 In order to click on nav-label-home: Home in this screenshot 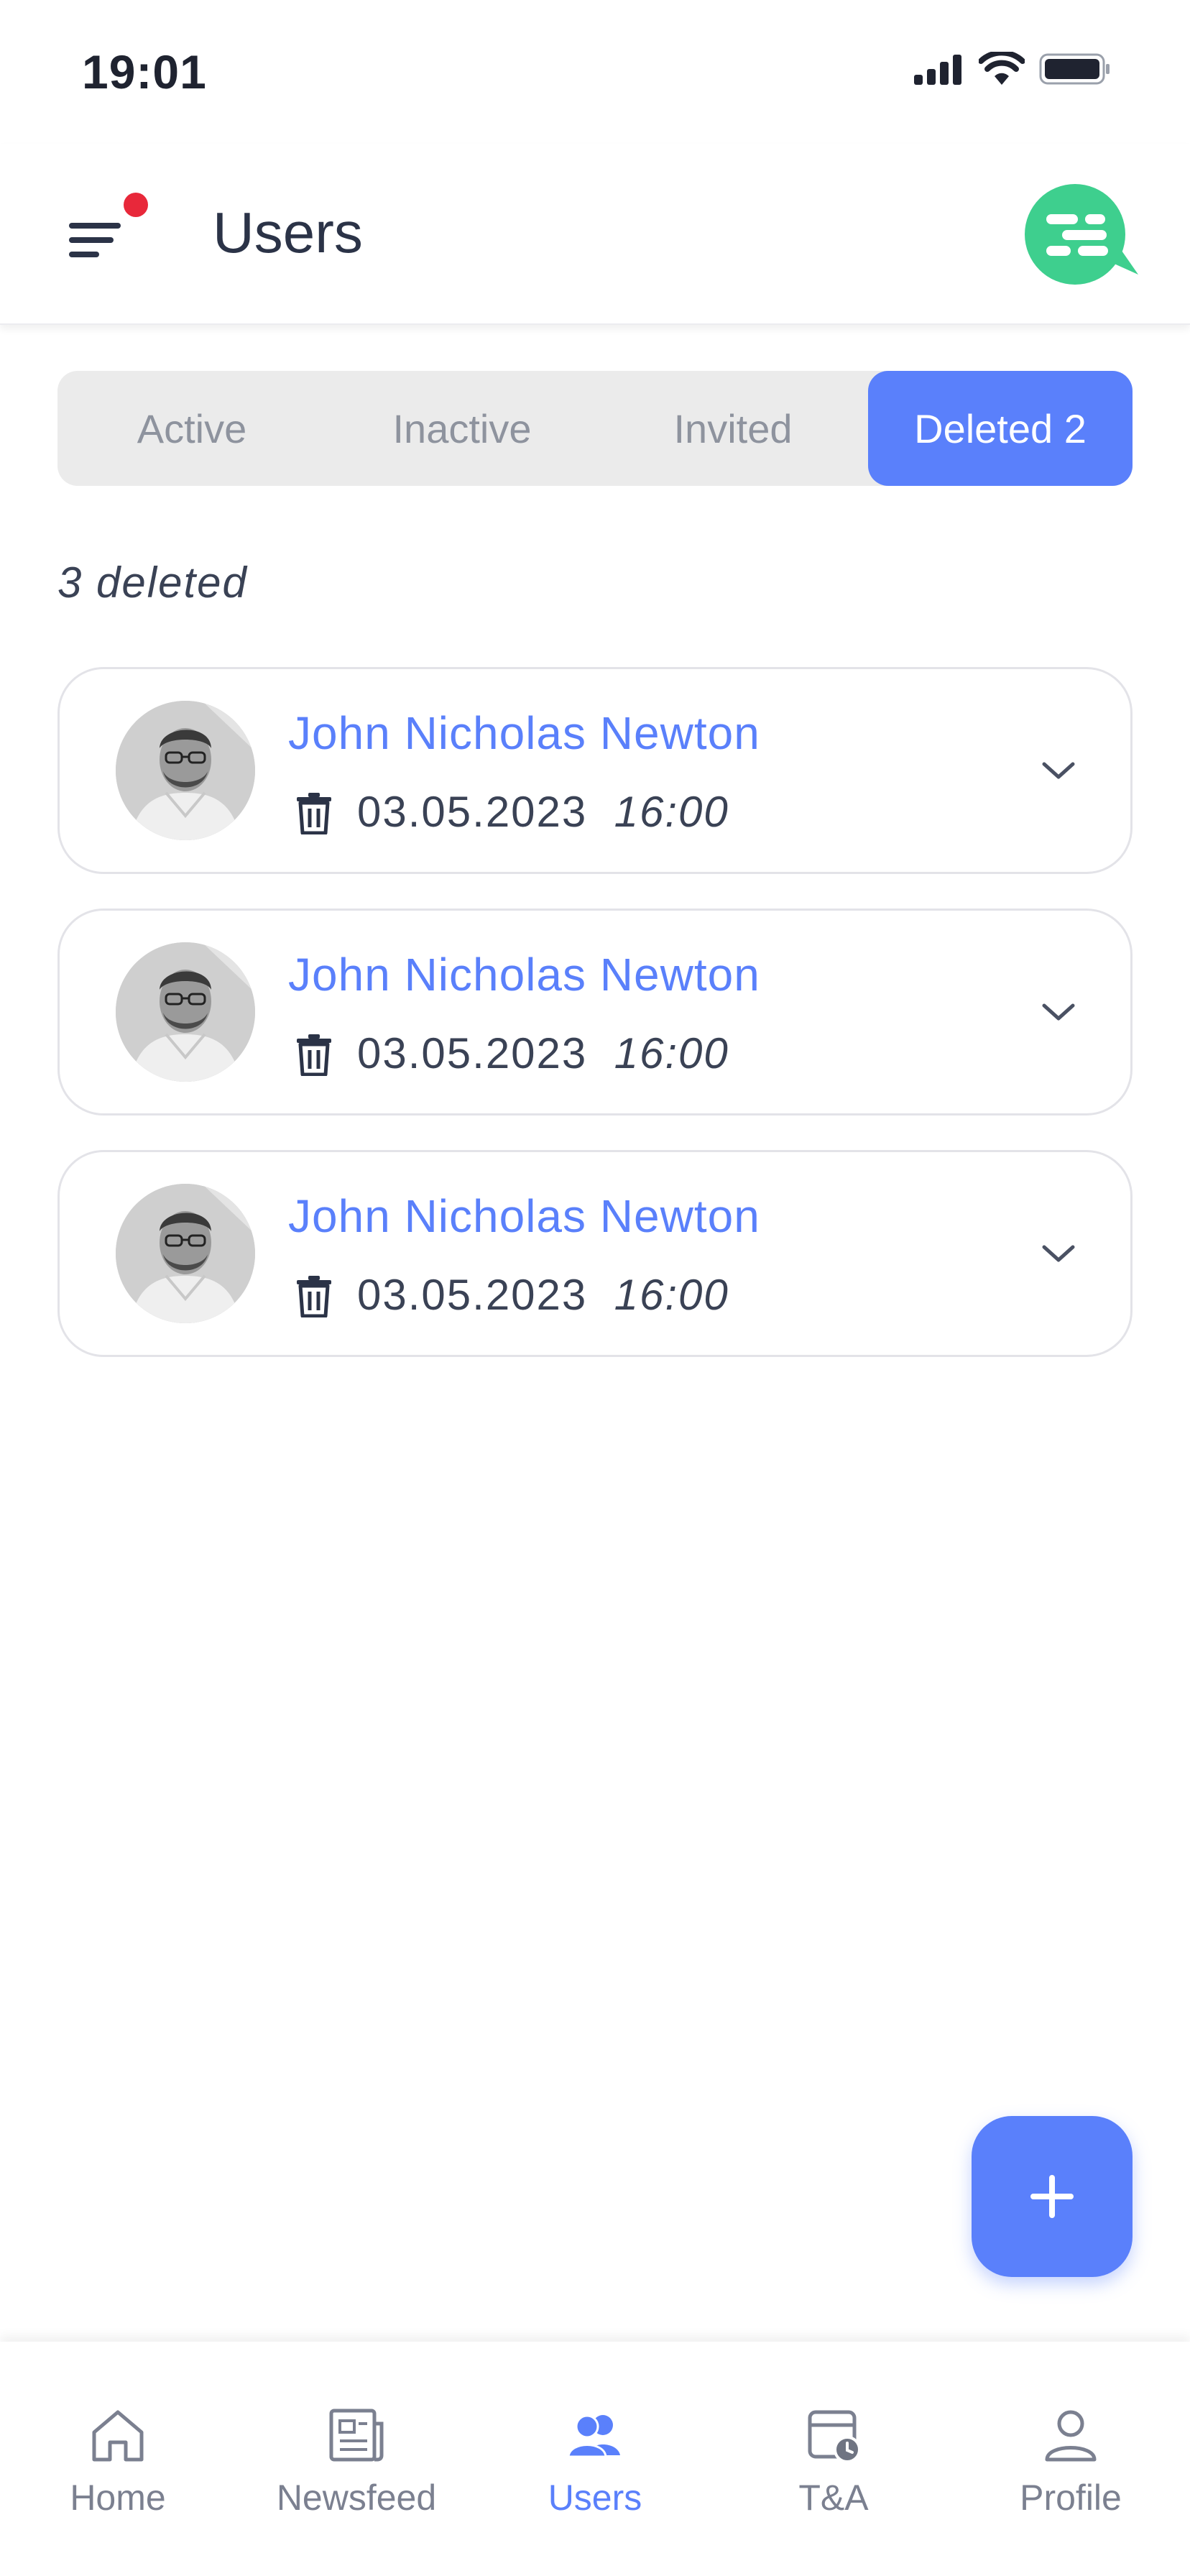, I will do `click(118, 2498)`.